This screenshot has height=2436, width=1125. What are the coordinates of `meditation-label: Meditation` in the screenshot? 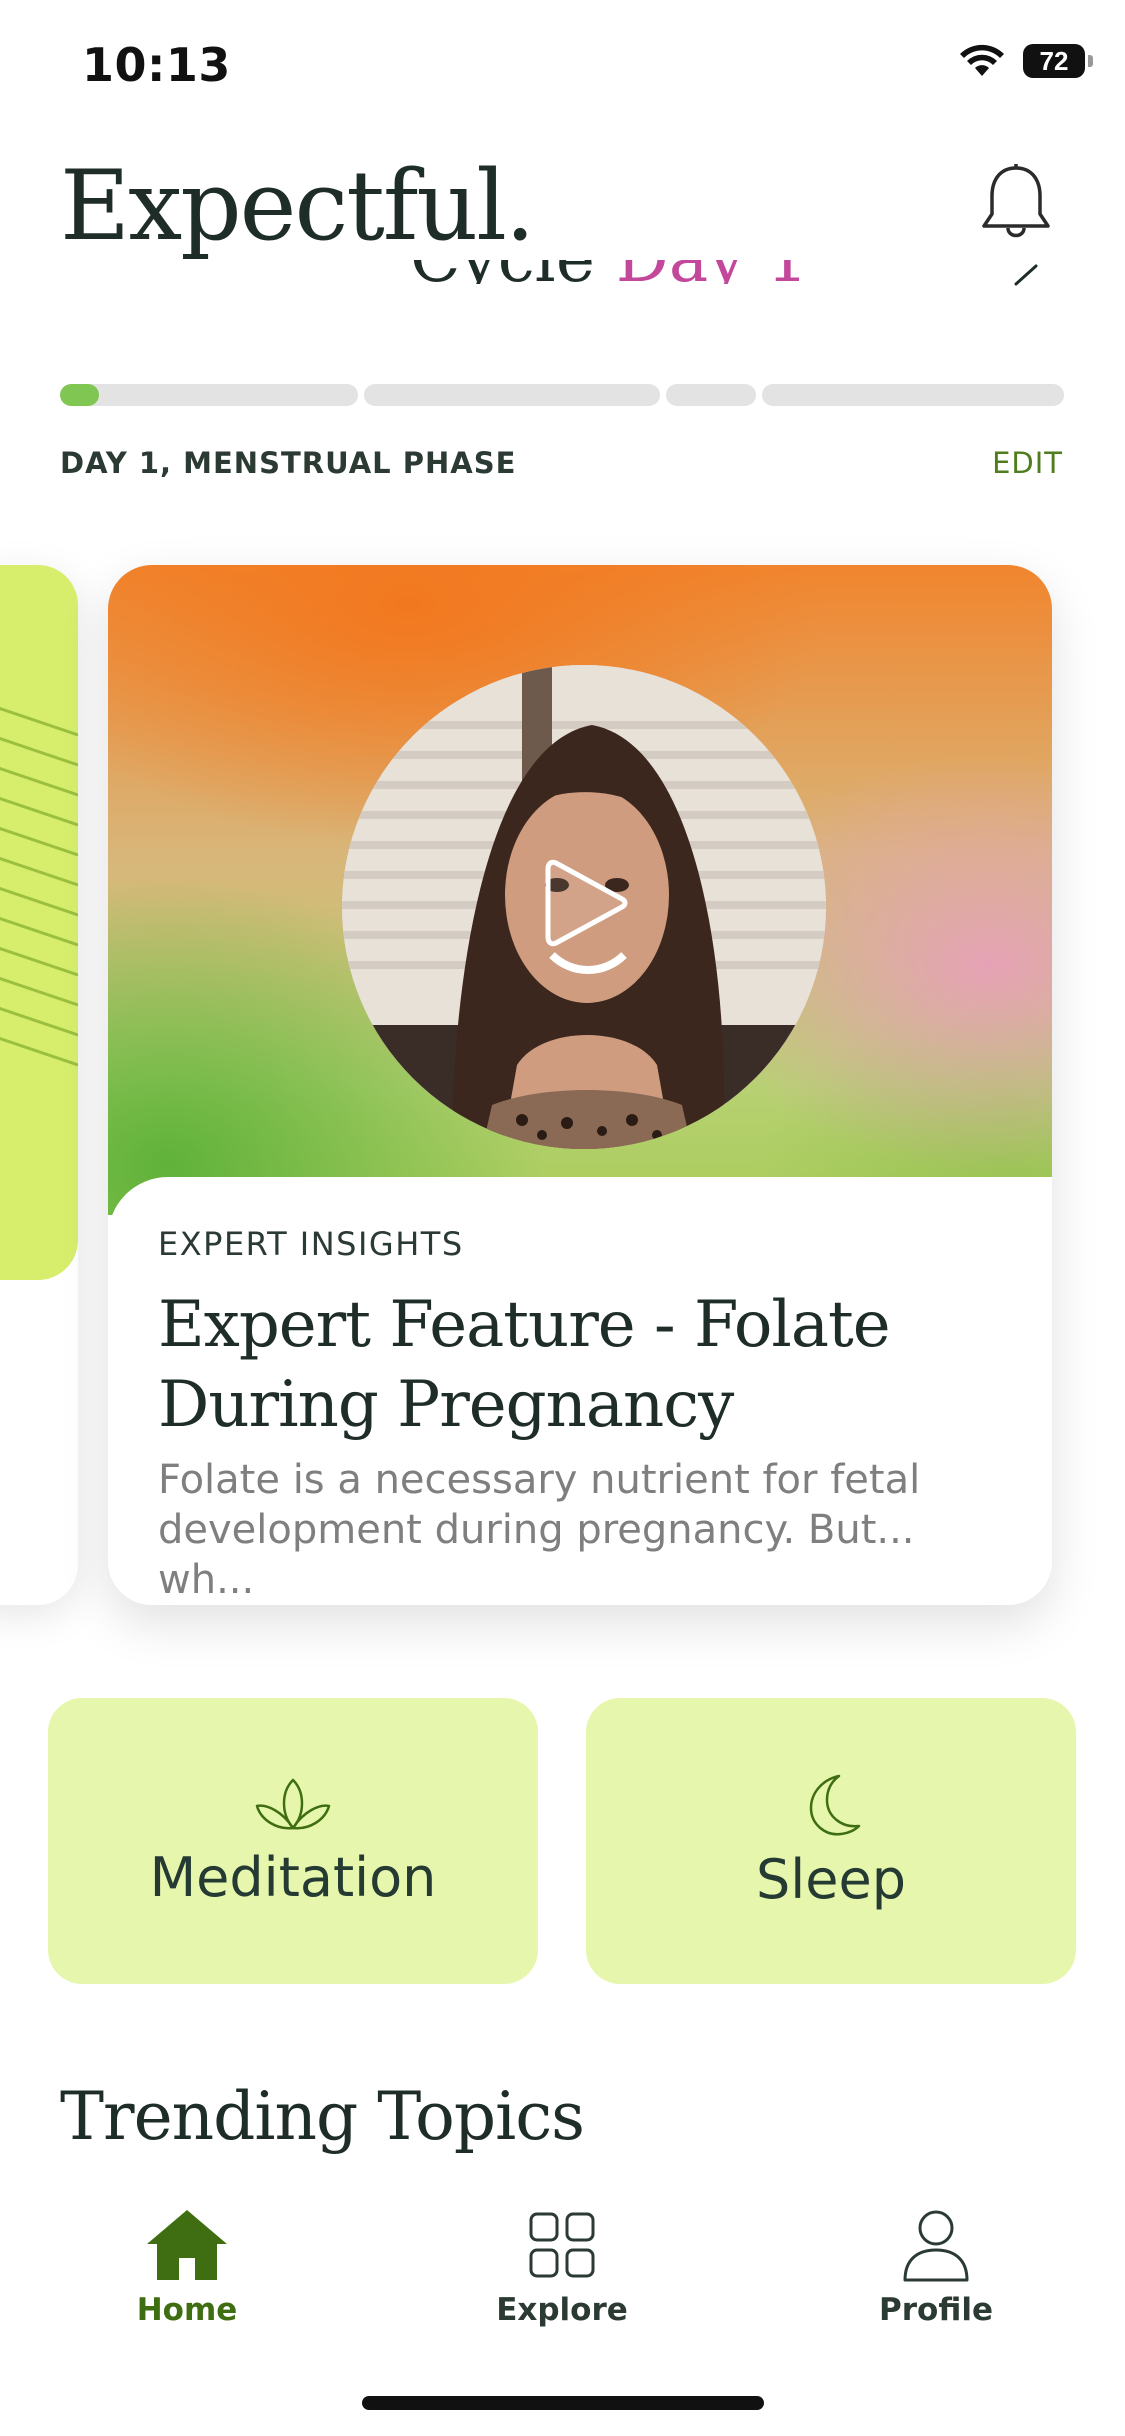 It's located at (293, 1877).